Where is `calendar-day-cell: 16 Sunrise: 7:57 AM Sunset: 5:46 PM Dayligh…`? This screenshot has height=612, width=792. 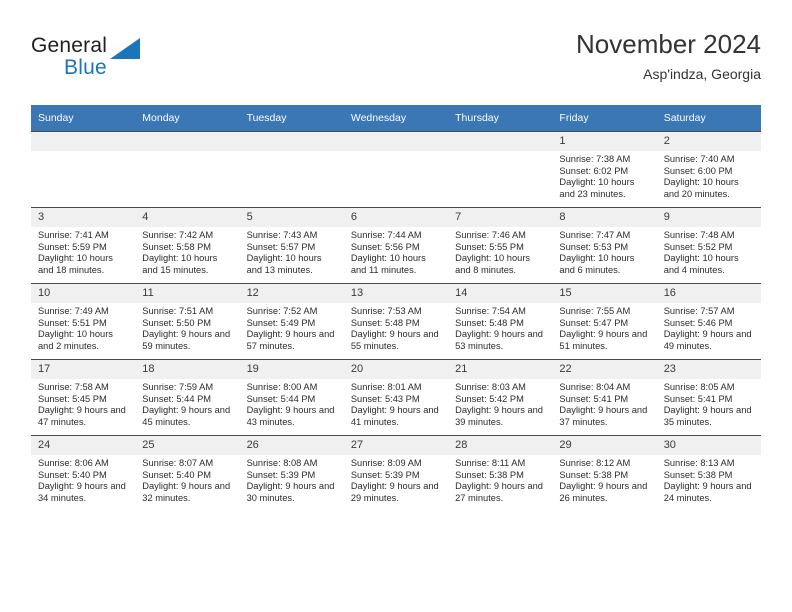
calendar-day-cell: 16 Sunrise: 7:57 AM Sunset: 5:46 PM Dayligh… is located at coordinates (708, 321).